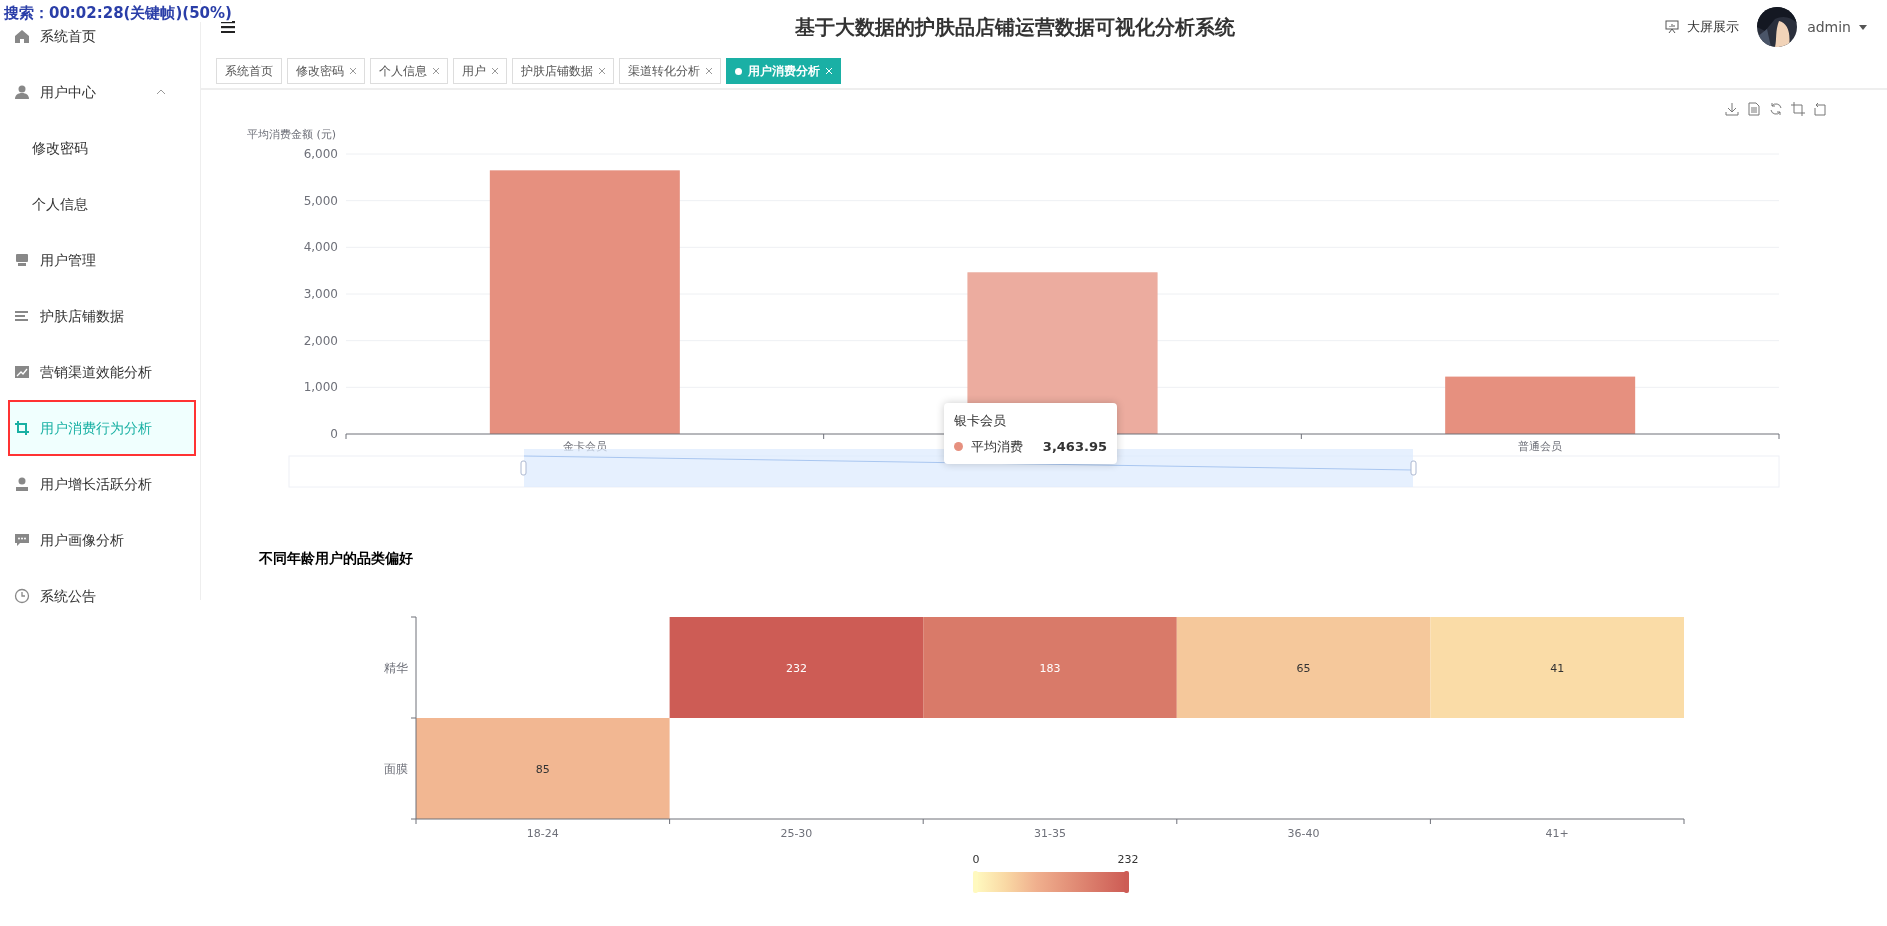 This screenshot has height=926, width=1887. What do you see at coordinates (480, 71) in the screenshot?
I see `tab: 用户` at bounding box center [480, 71].